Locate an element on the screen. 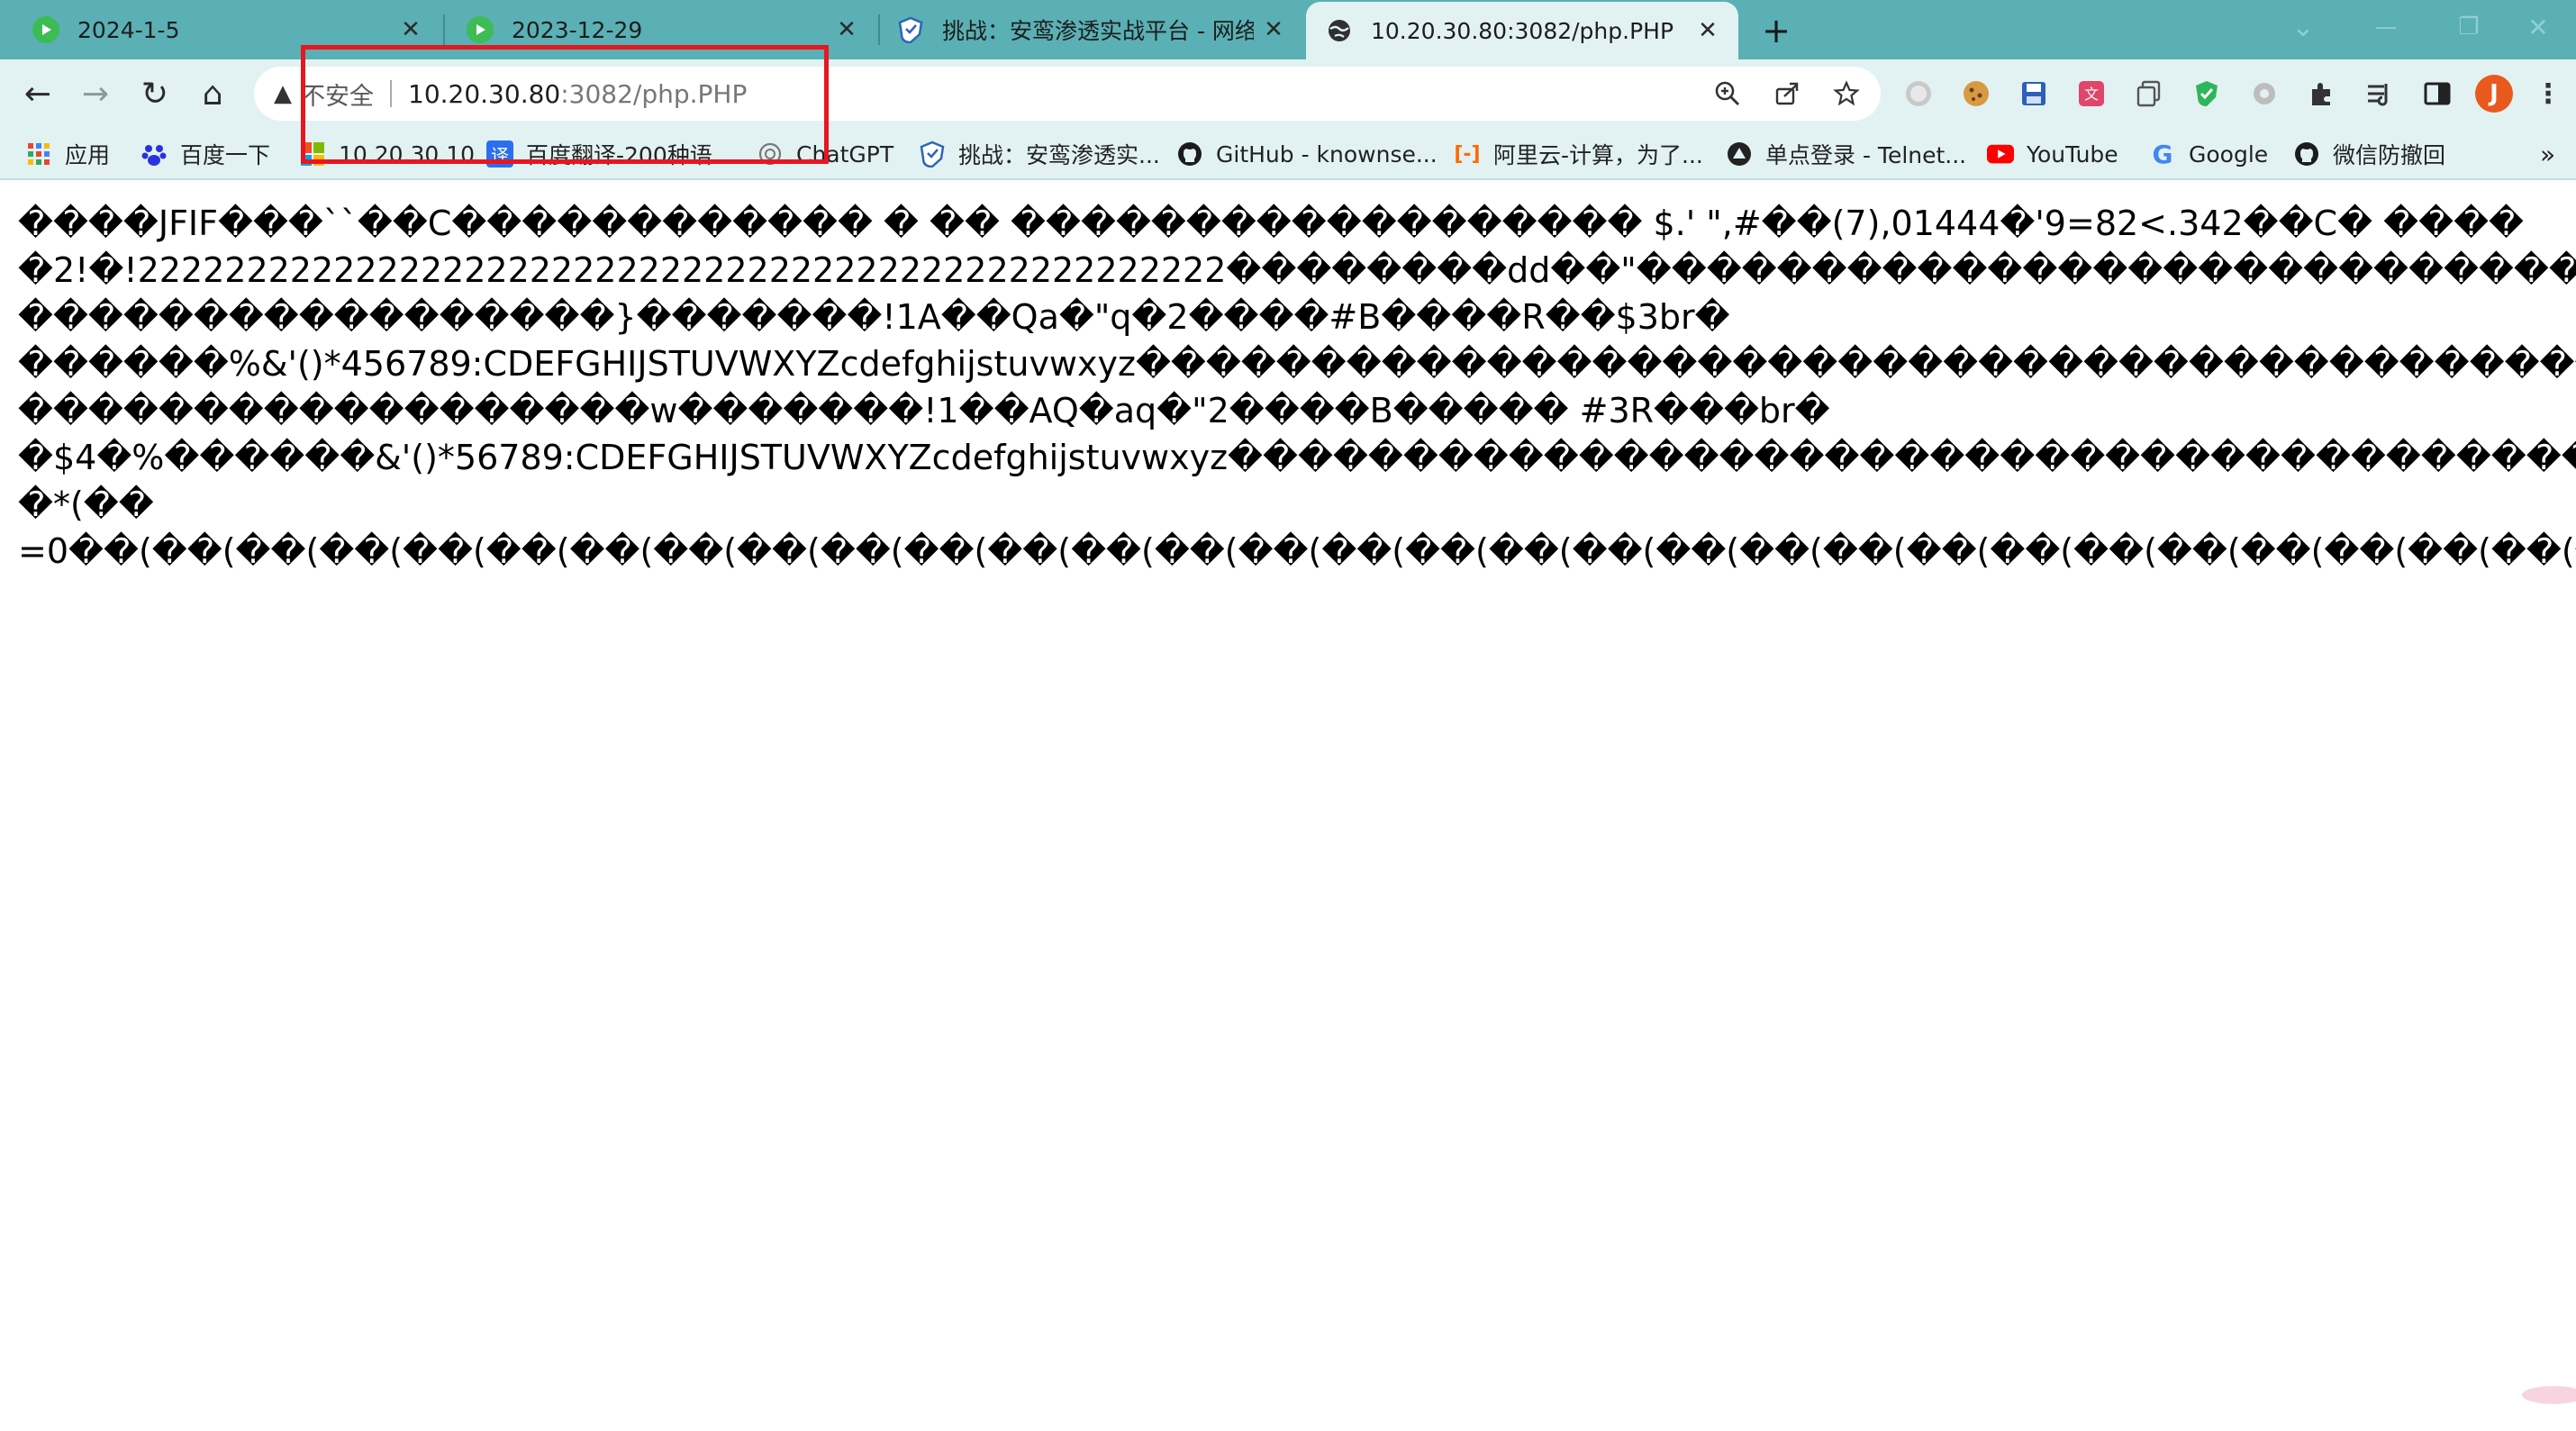 Image resolution: width=2576 pixels, height=1431 pixels. share-icon is located at coordinates (1787, 93).